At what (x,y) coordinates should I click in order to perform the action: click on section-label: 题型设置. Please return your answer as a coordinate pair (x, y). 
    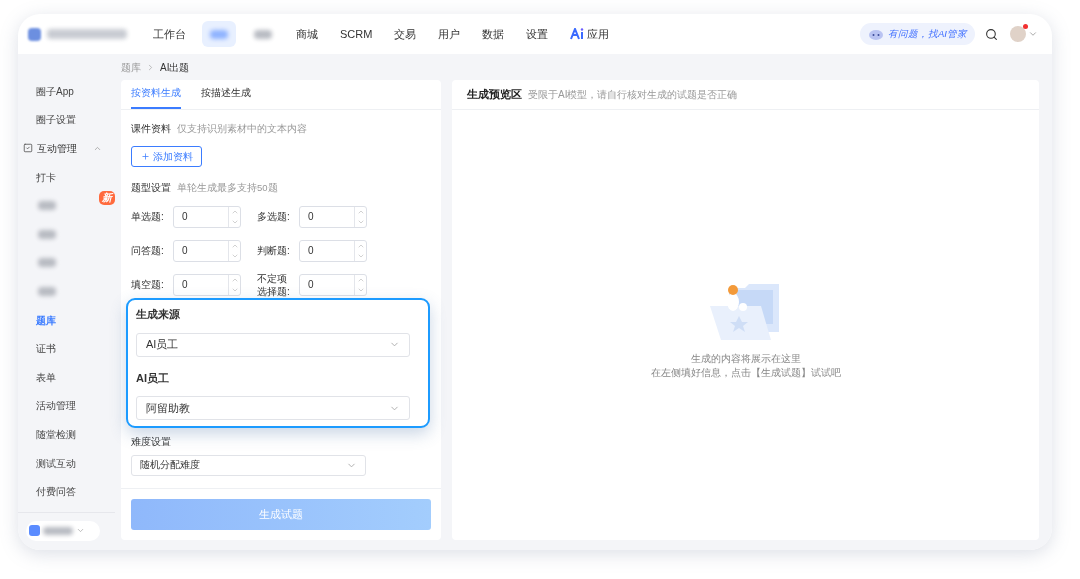
    Looking at the image, I should click on (151, 188).